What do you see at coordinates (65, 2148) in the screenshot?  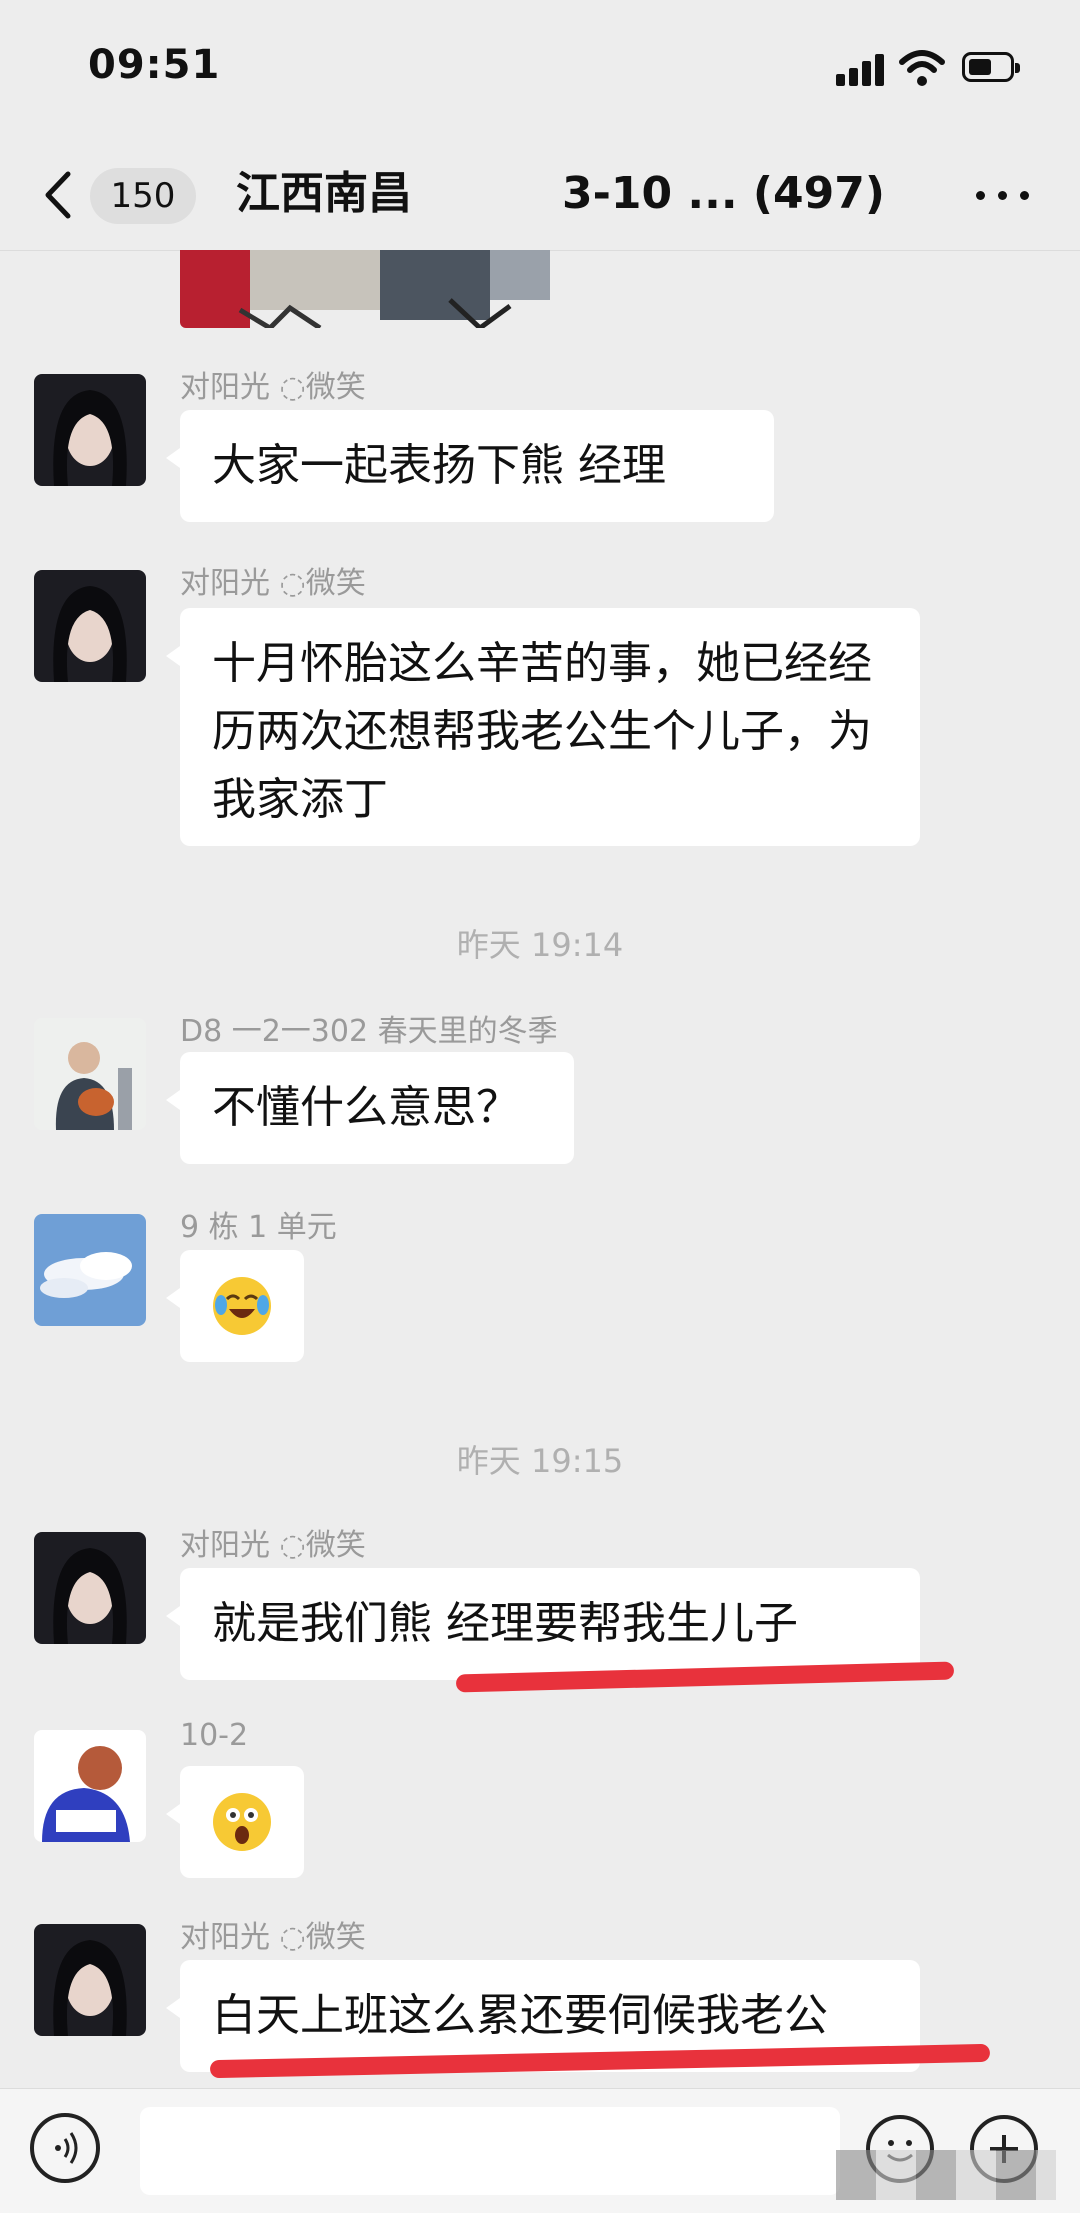 I see `voice-input-icon` at bounding box center [65, 2148].